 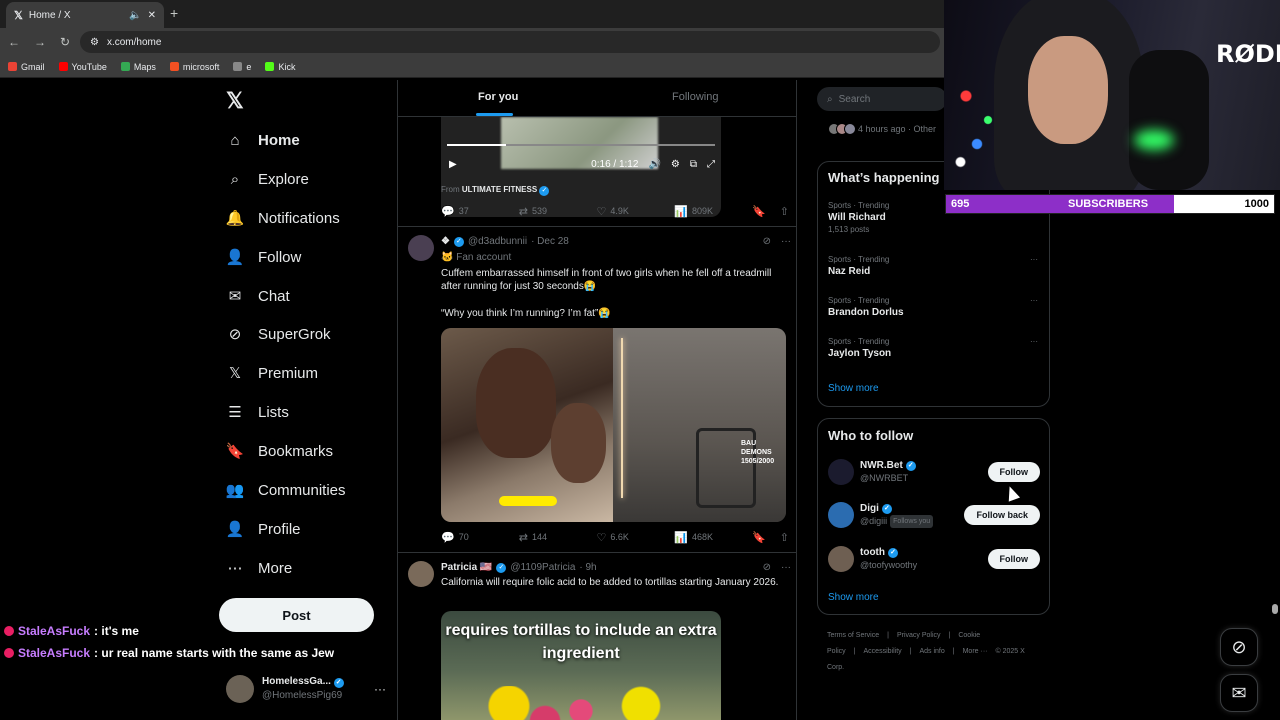 I want to click on tab-audio-icon: 🔈, so click(x=135, y=15).